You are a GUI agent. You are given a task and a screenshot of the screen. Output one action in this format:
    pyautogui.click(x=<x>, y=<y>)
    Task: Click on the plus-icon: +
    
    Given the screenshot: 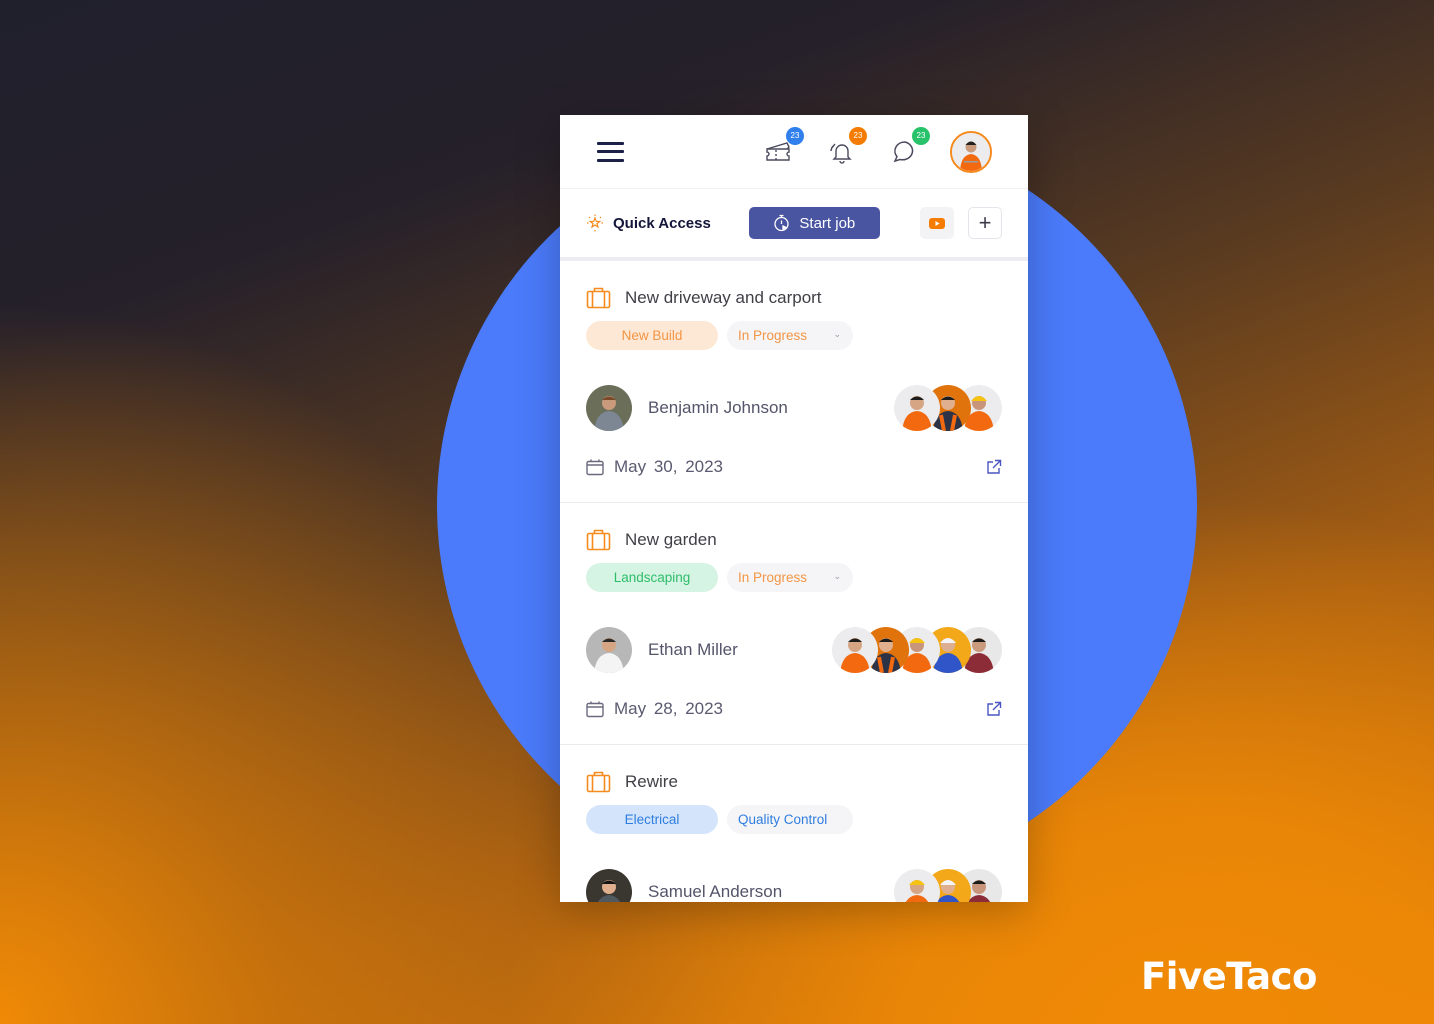 What is the action you would take?
    pyautogui.click(x=985, y=222)
    